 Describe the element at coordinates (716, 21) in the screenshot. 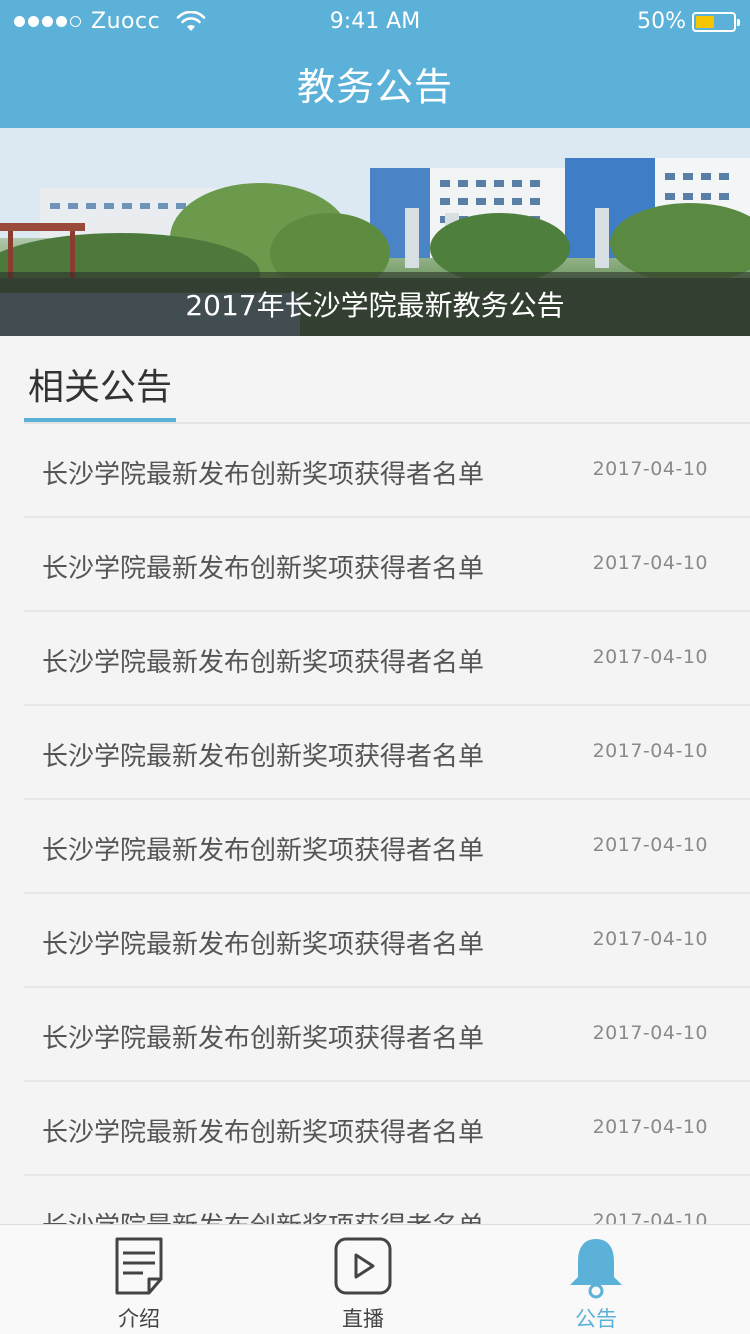

I see `battery-icon` at that location.